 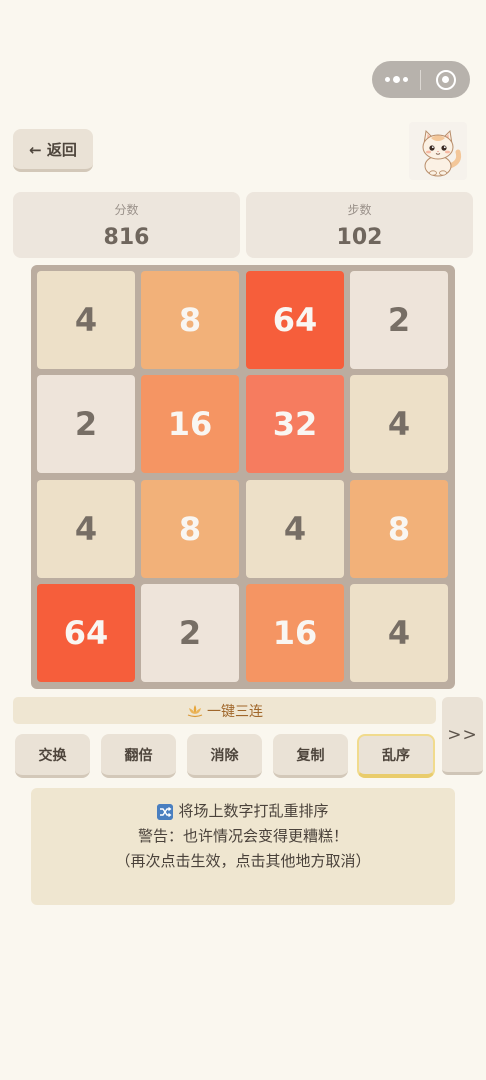 I want to click on tool-label: 乱序, so click(x=396, y=756).